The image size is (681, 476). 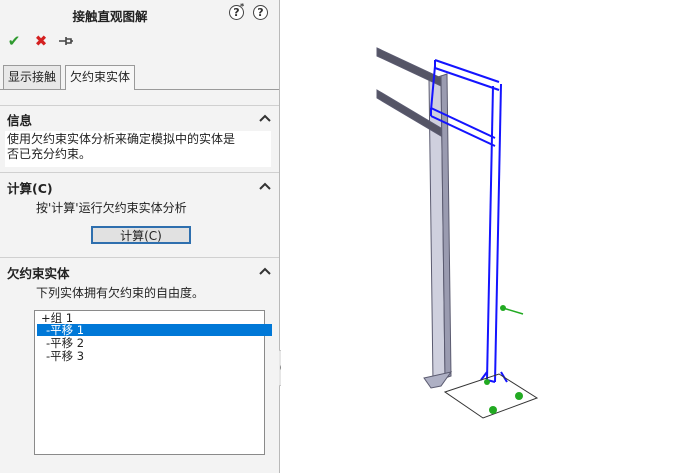 I want to click on calculate-section-title: 计算(C), so click(x=30, y=188).